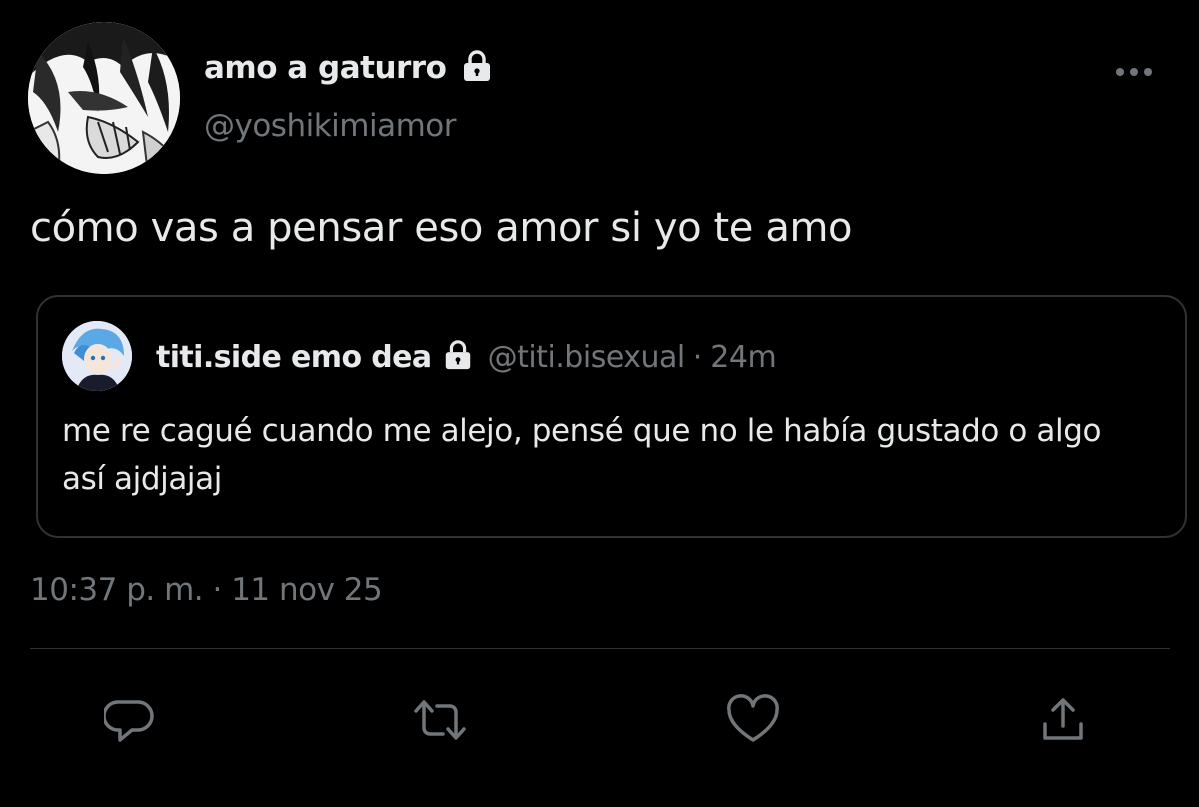 This screenshot has height=807, width=1199. Describe the element at coordinates (441, 228) in the screenshot. I see `tweet-text: cómo vas a pensar eso amor si yo te amo` at that location.